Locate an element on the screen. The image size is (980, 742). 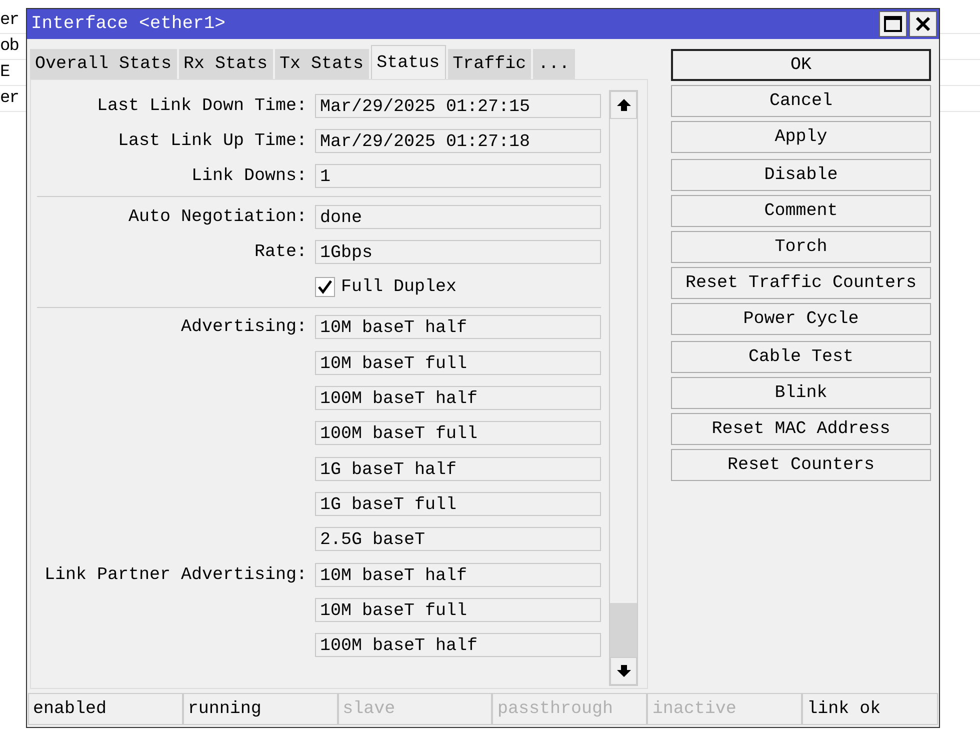
value-field: done is located at coordinates (458, 216).